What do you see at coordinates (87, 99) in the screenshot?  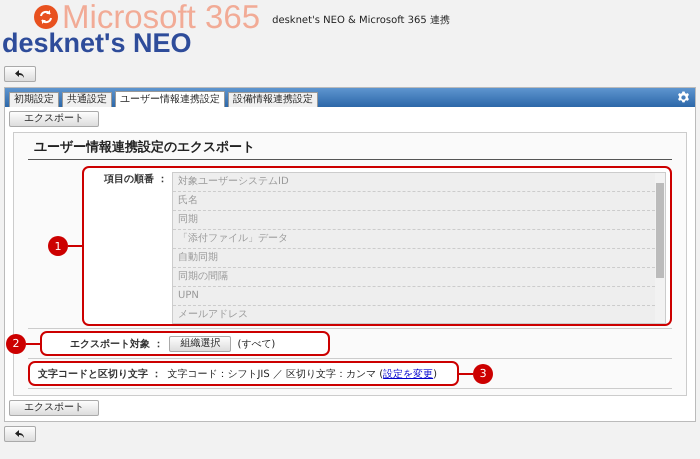 I see `tab: 共通設定` at bounding box center [87, 99].